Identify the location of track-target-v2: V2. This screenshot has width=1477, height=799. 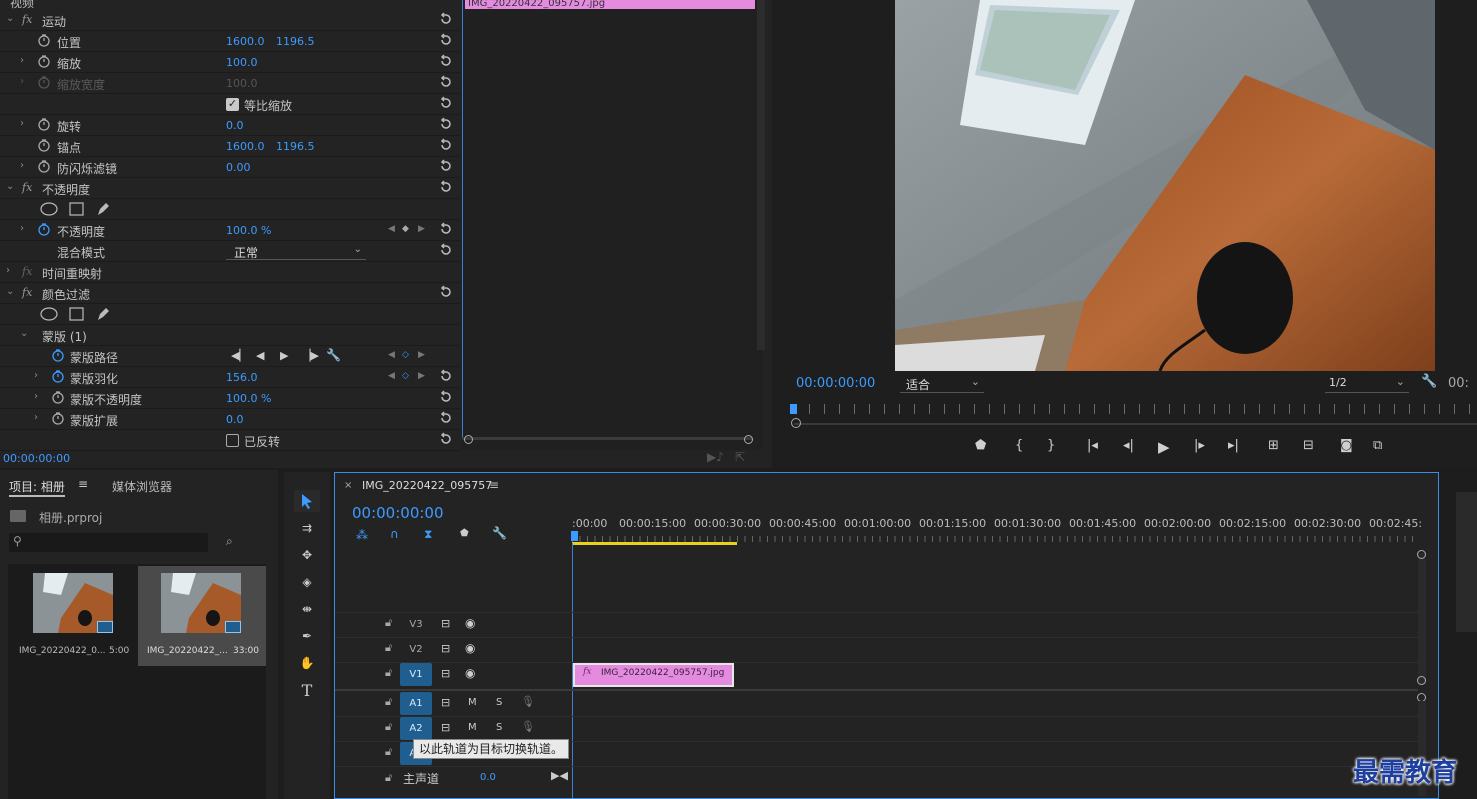
(416, 649).